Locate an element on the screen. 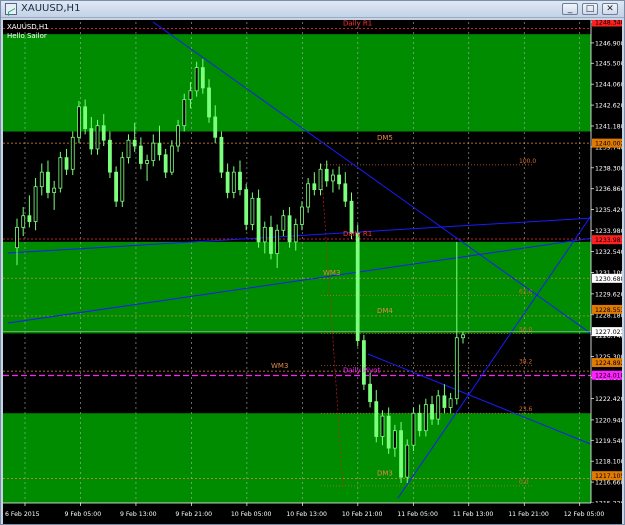 The height and width of the screenshot is (525, 625). minimize-button: _ is located at coordinates (570, 9).